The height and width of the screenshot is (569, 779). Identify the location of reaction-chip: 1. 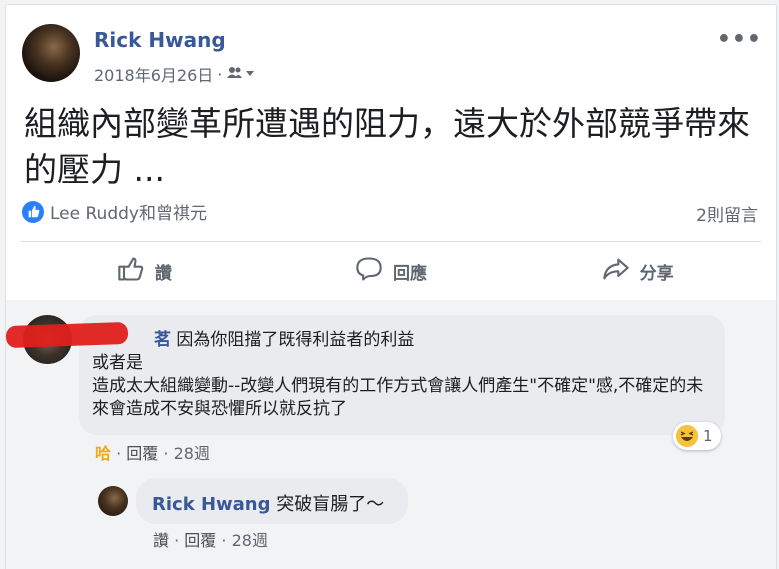
(697, 436).